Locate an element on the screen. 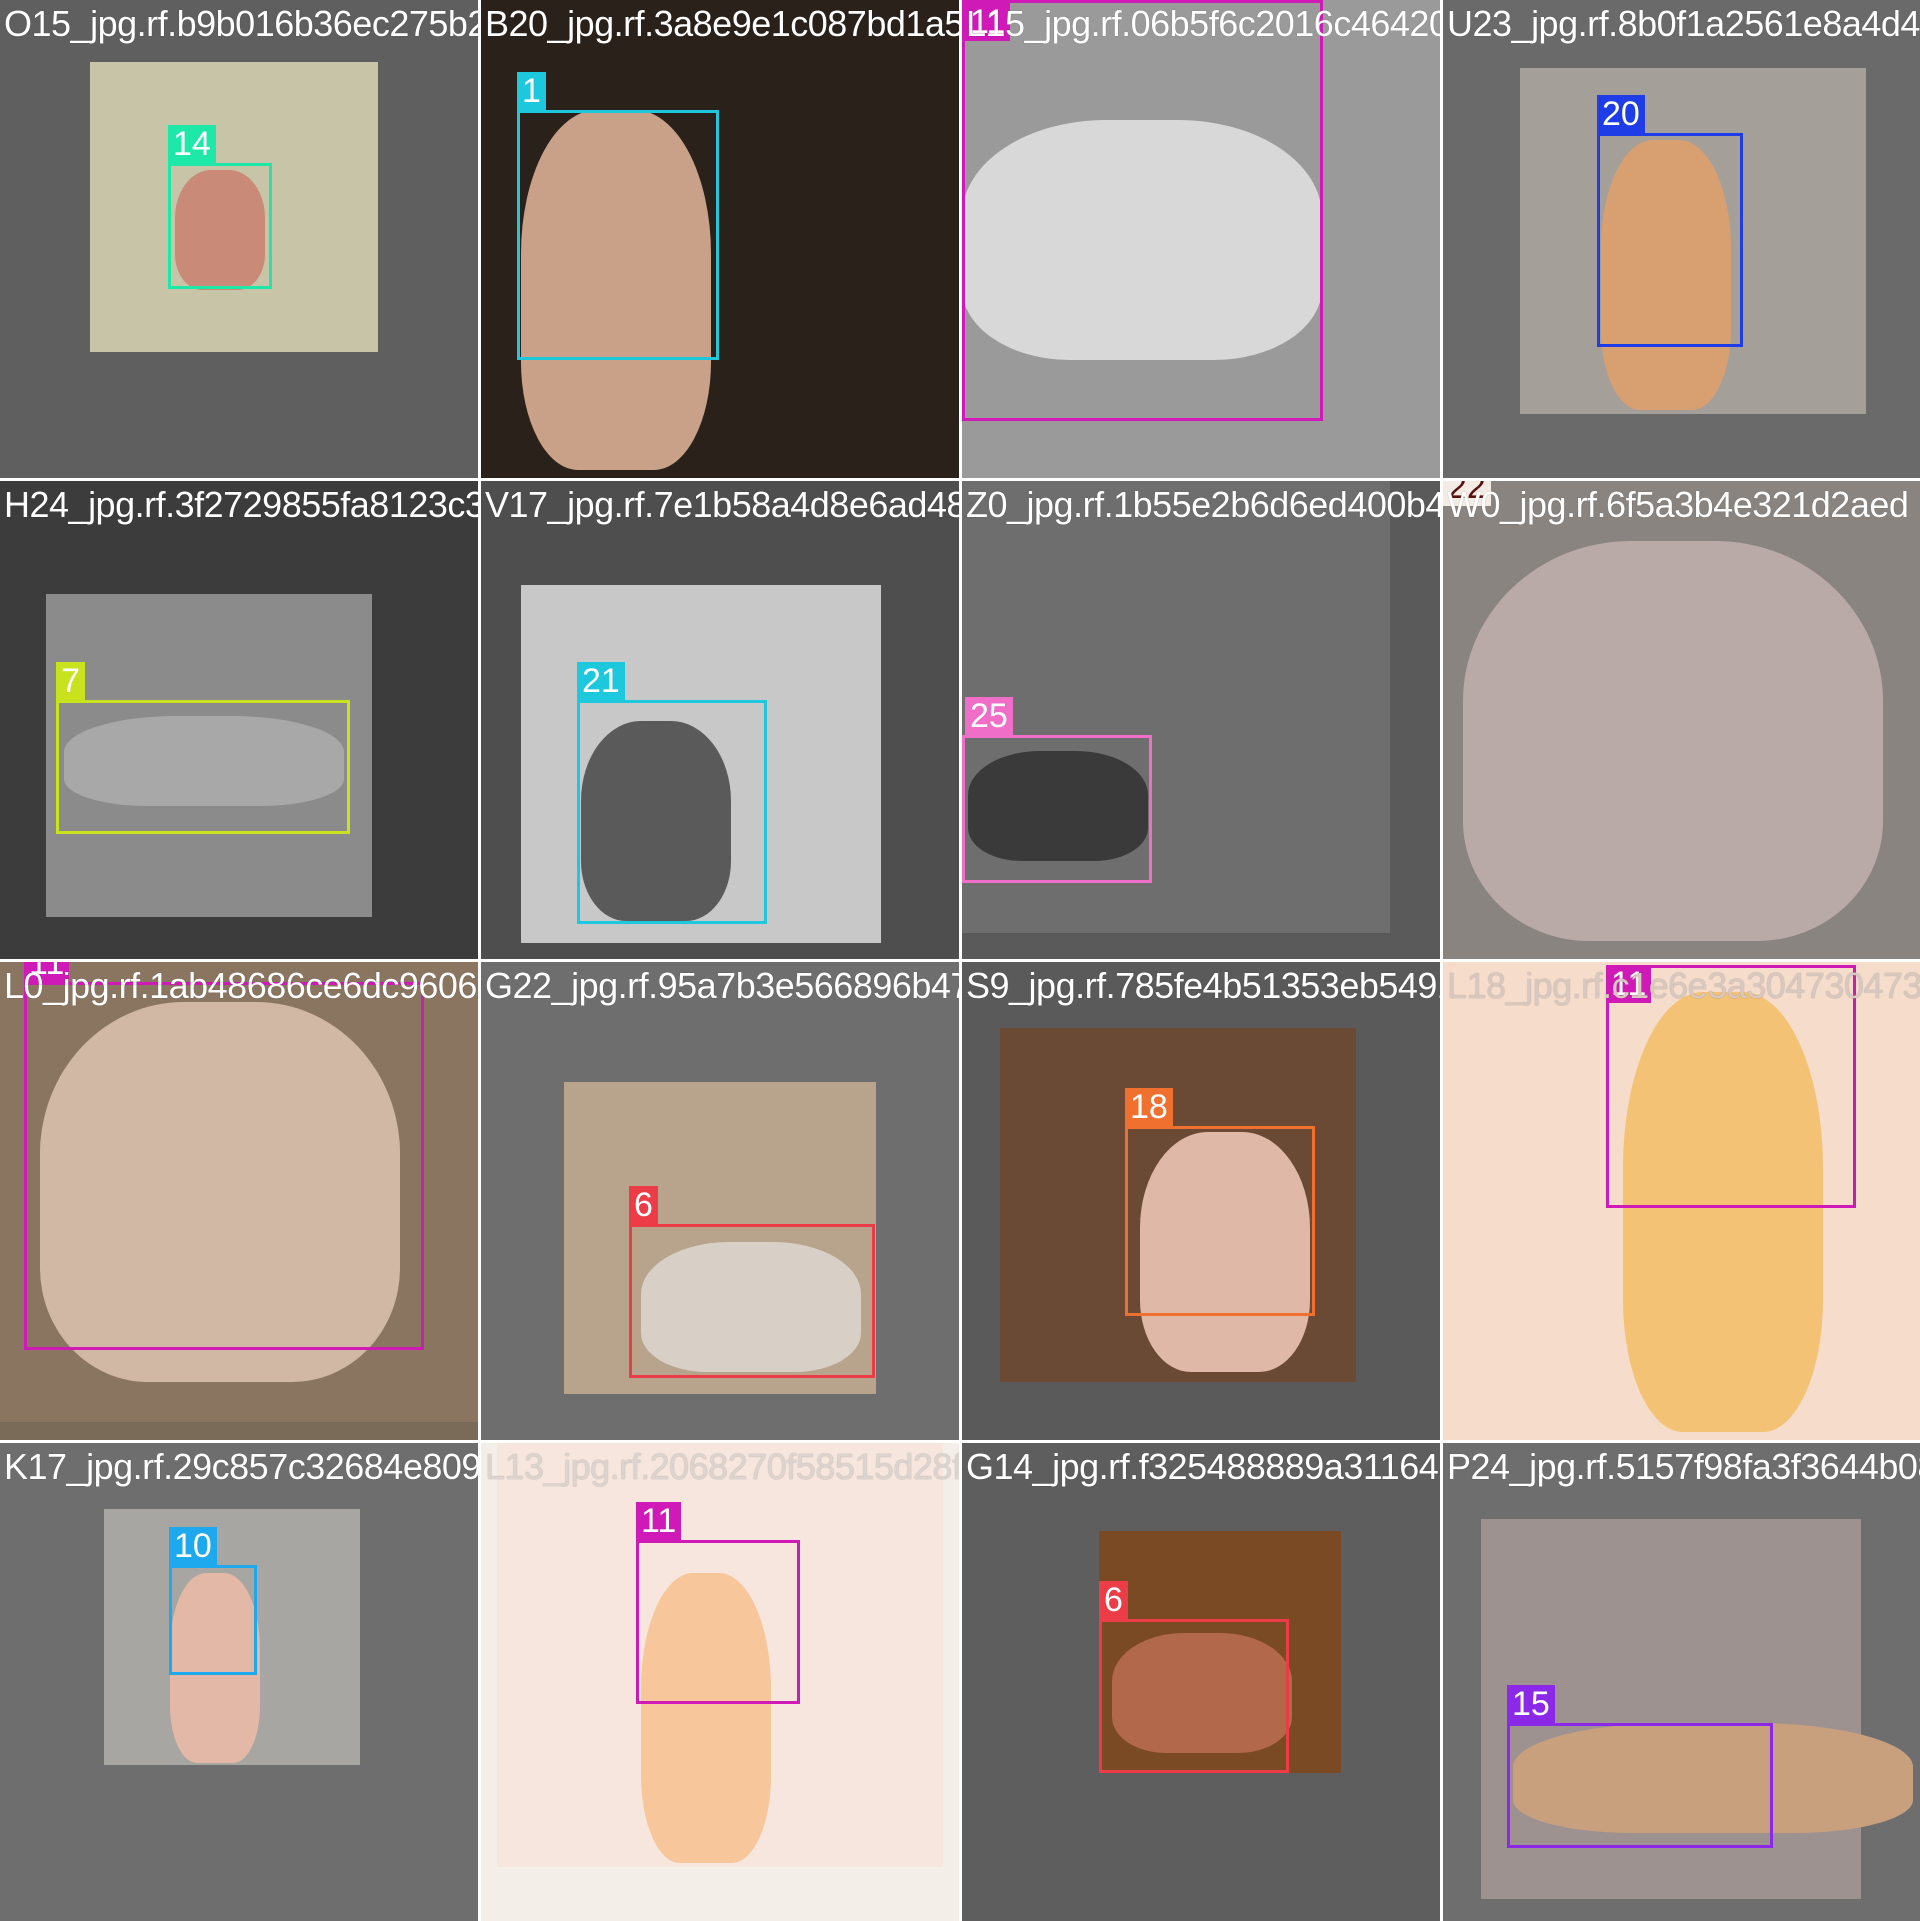 Image resolution: width=1920 pixels, height=1921 pixels. tile: 22 W0_jpg.rf.6f5a3b4e321d2aed is located at coordinates (1681, 720).